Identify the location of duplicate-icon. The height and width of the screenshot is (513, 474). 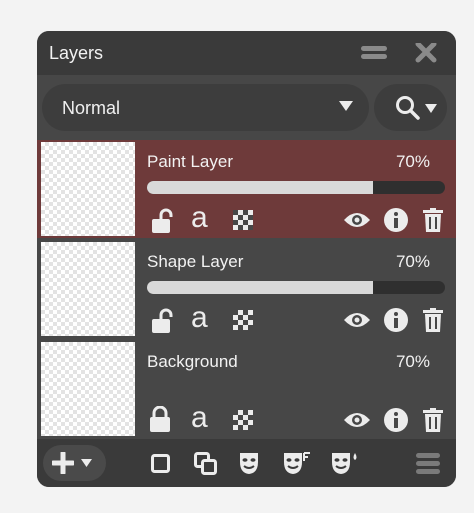
(205, 463).